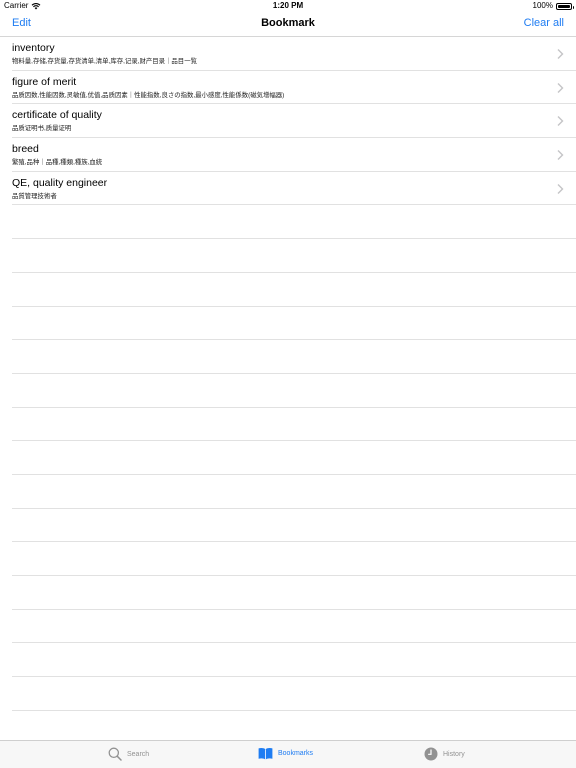  Describe the element at coordinates (42, 129) in the screenshot. I see `bookmark-translations: 品质证明书,质量证明` at that location.